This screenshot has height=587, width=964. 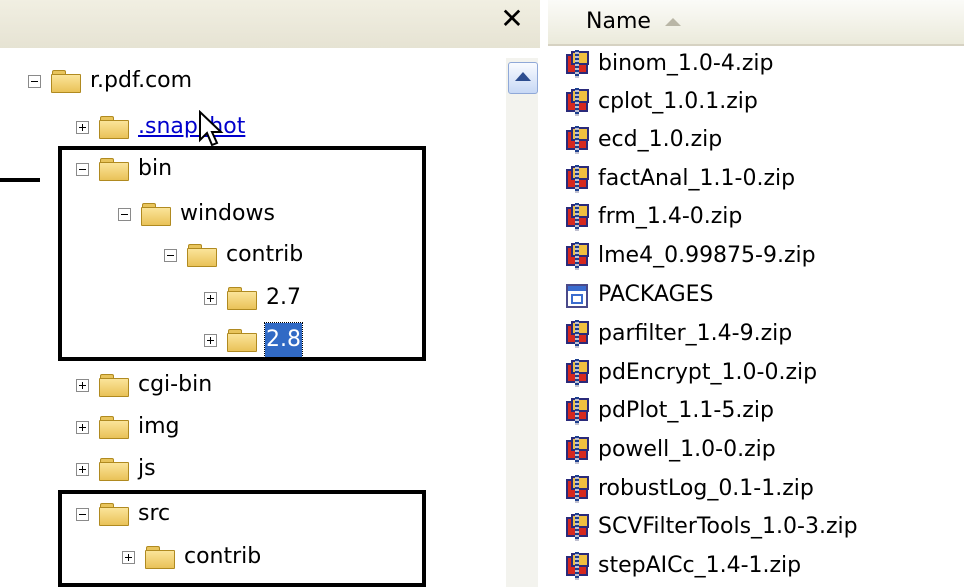 What do you see at coordinates (670, 216) in the screenshot?
I see `file-name: frm_1.4-0.zip` at bounding box center [670, 216].